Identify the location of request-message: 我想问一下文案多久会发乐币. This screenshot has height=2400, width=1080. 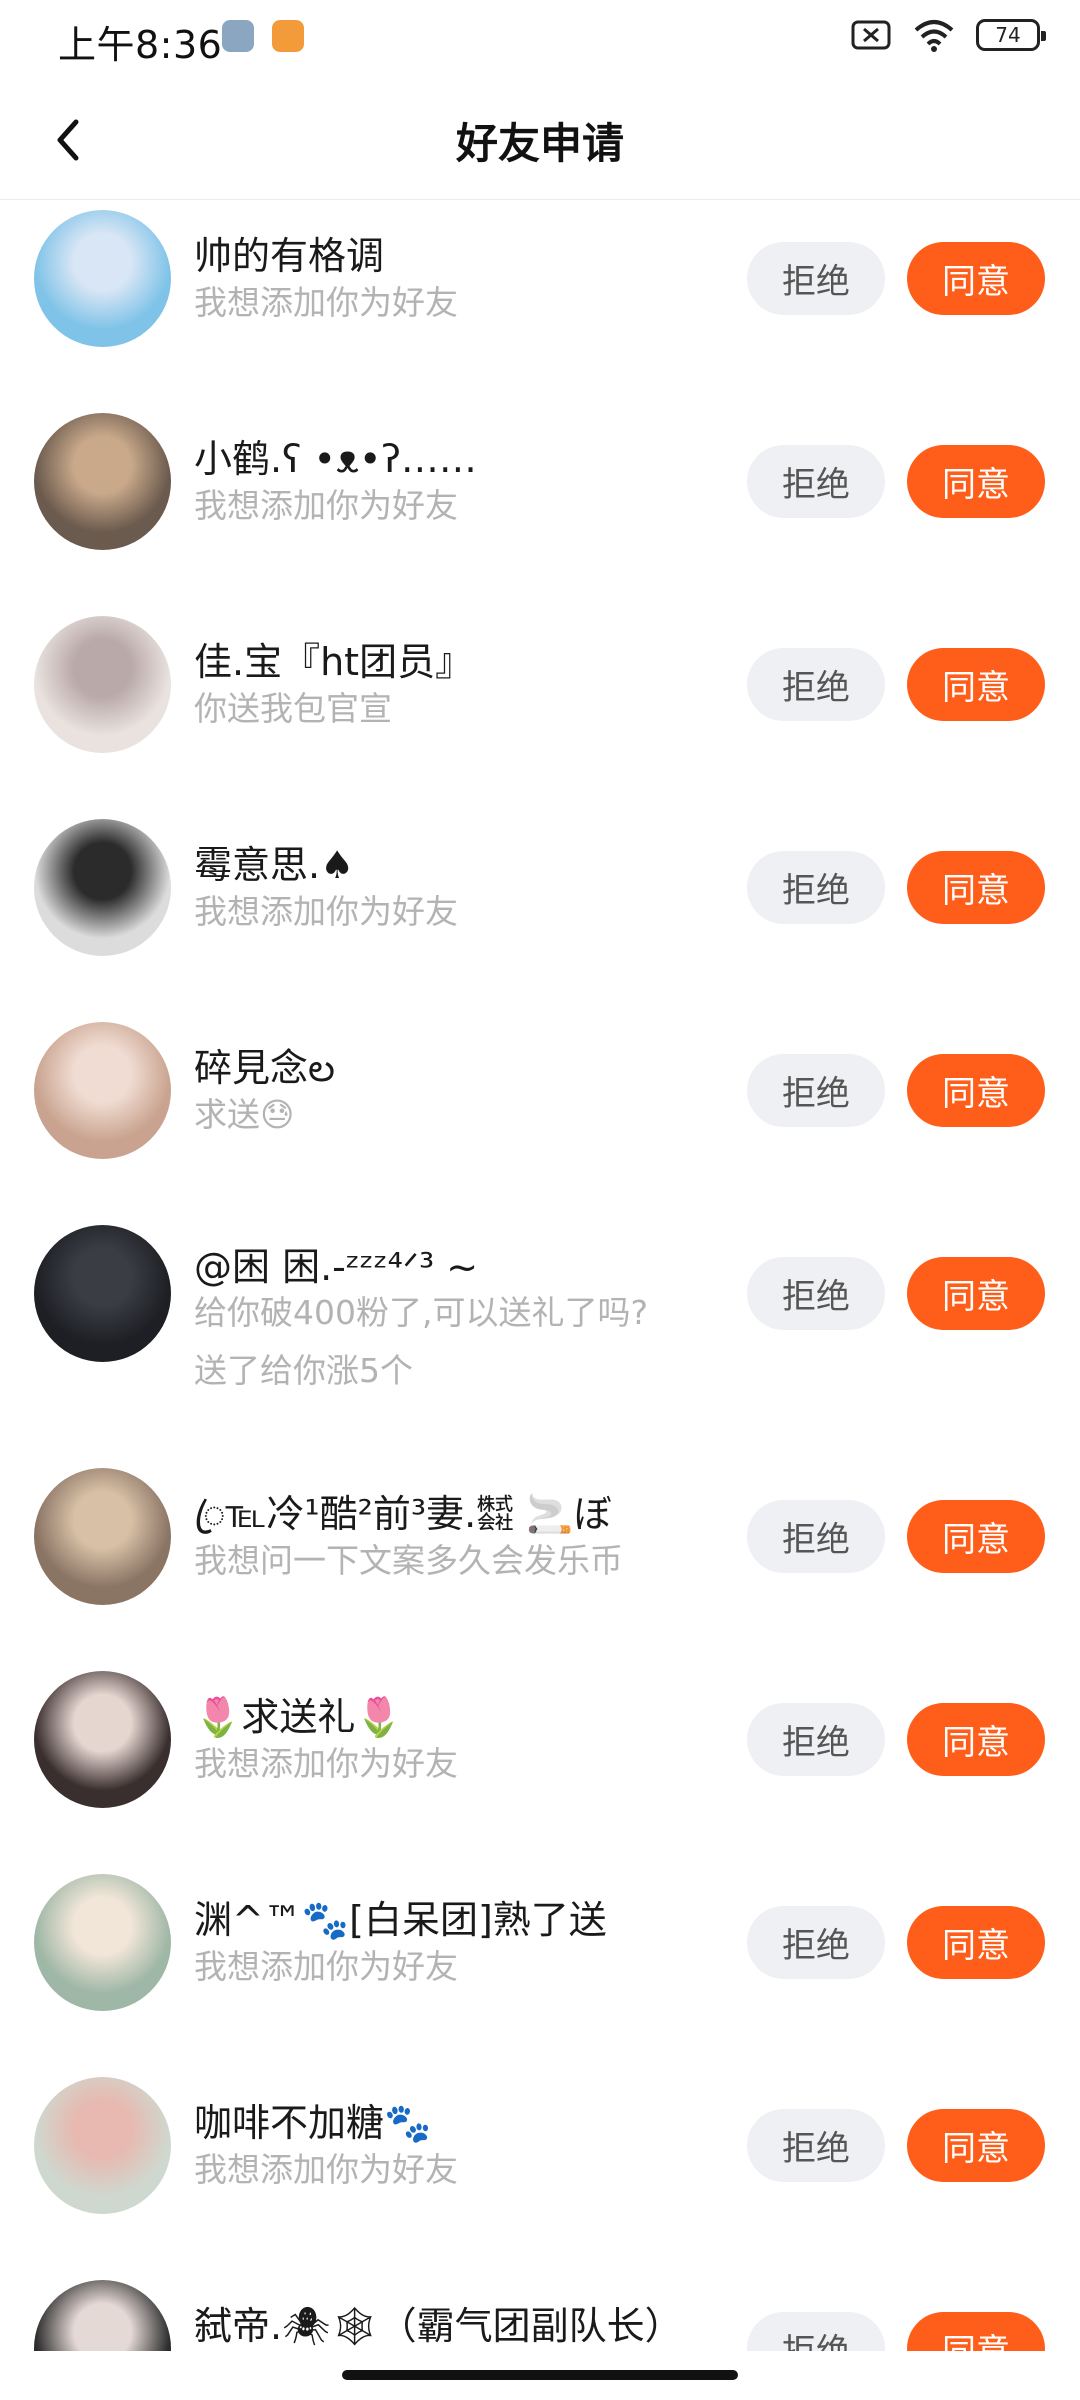
(408, 1560).